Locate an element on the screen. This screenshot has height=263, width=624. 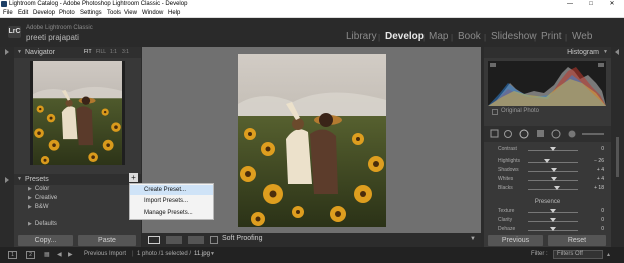
minimize-button: — is located at coordinates (570, 4).